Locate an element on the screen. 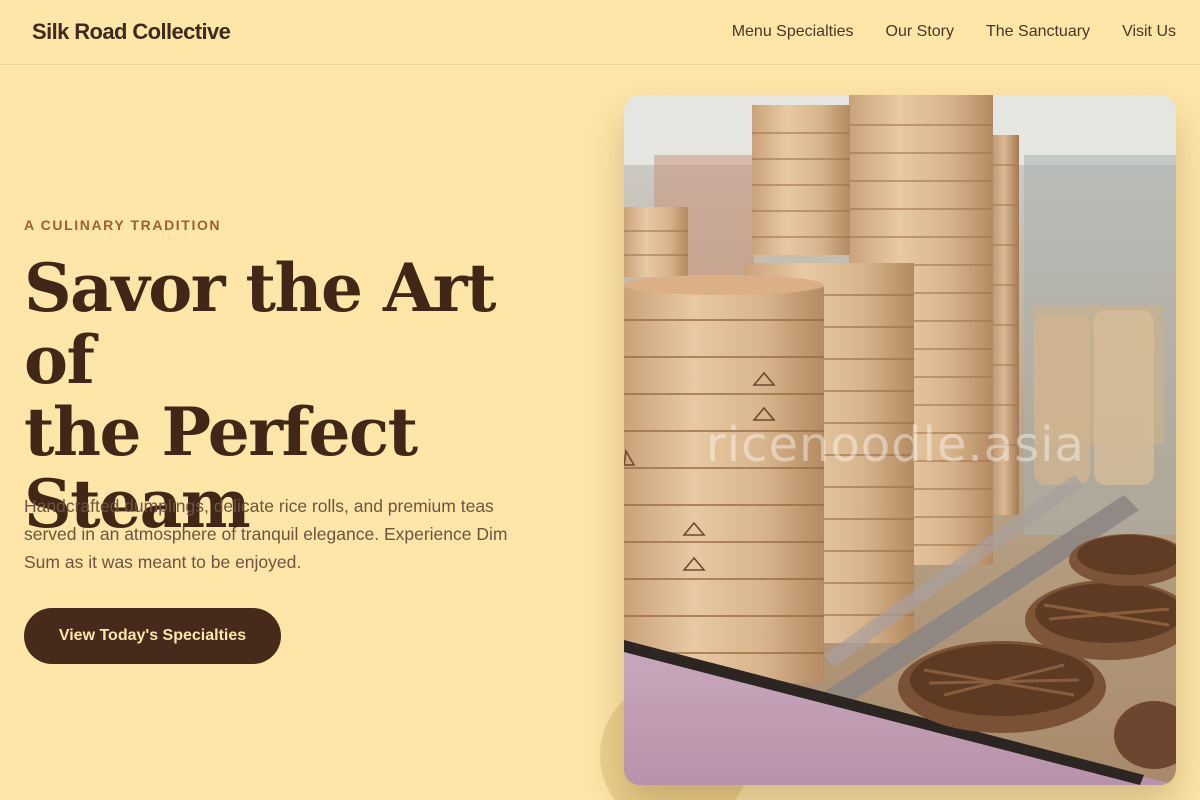 This screenshot has height=800, width=1200. headline-line: the Perfect is located at coordinates (221, 432).